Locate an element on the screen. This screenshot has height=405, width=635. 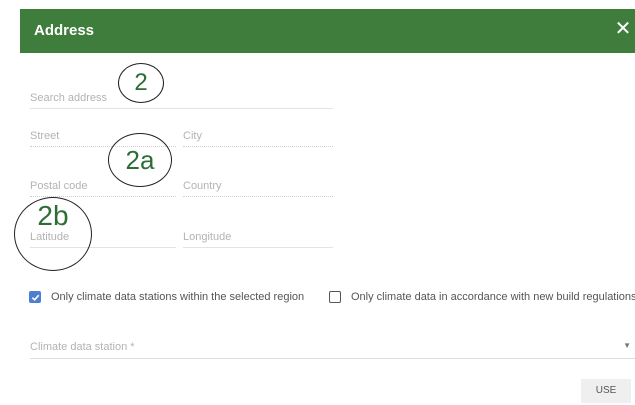
check-icon is located at coordinates (35, 297).